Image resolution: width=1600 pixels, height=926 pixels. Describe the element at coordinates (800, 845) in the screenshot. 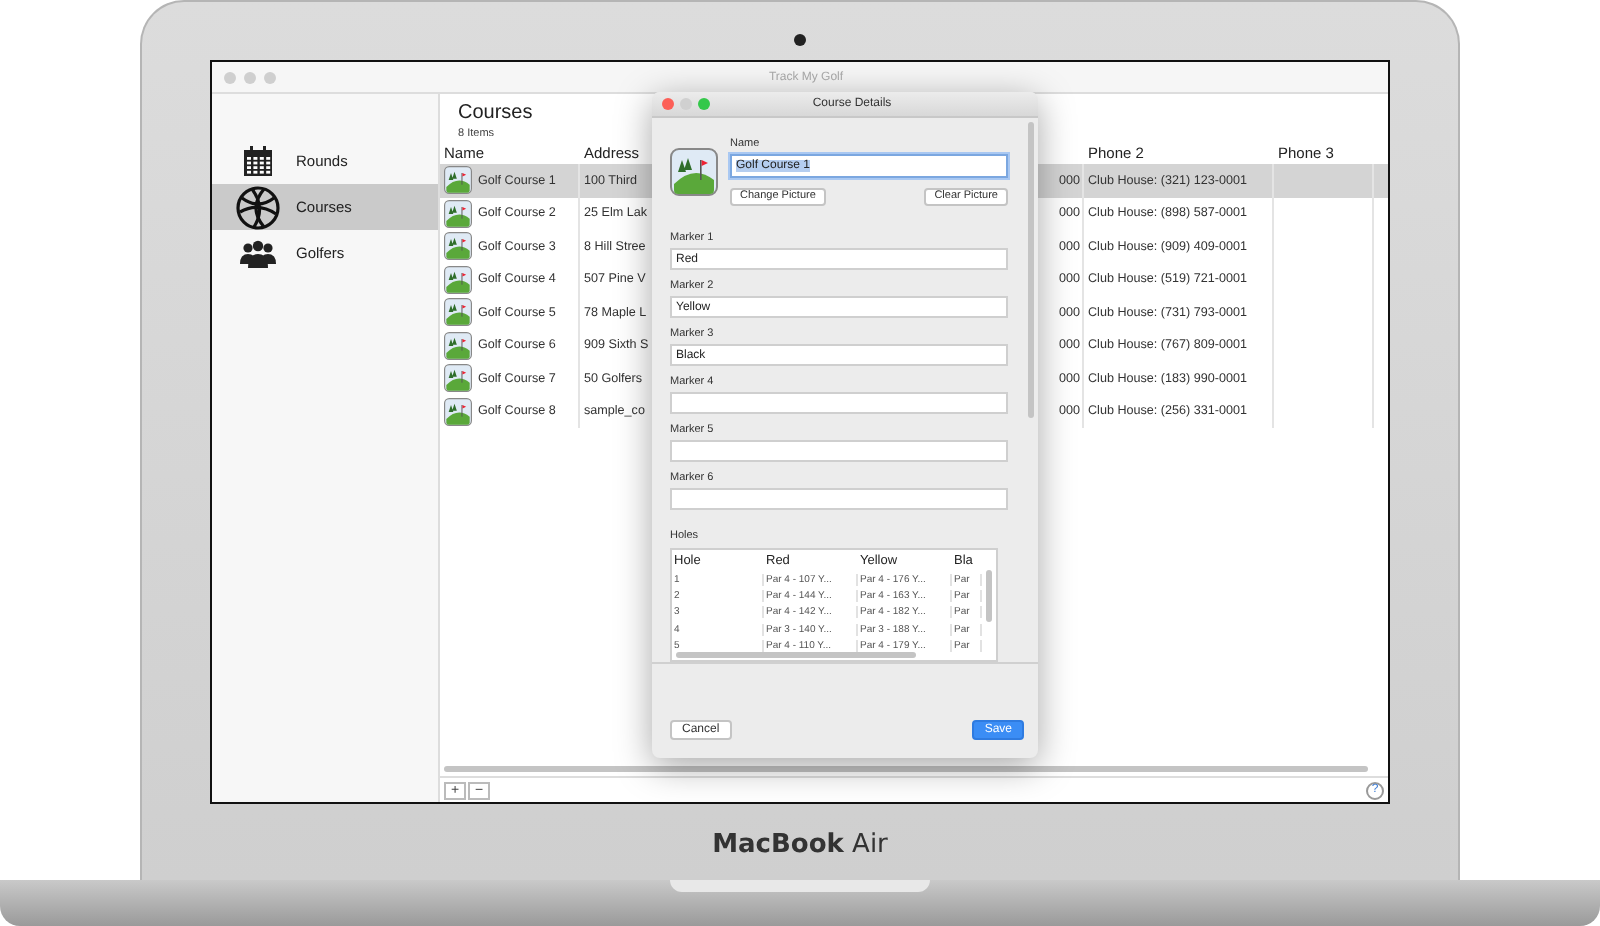

I see `laptop-brand-label: MacBook Air` at that location.